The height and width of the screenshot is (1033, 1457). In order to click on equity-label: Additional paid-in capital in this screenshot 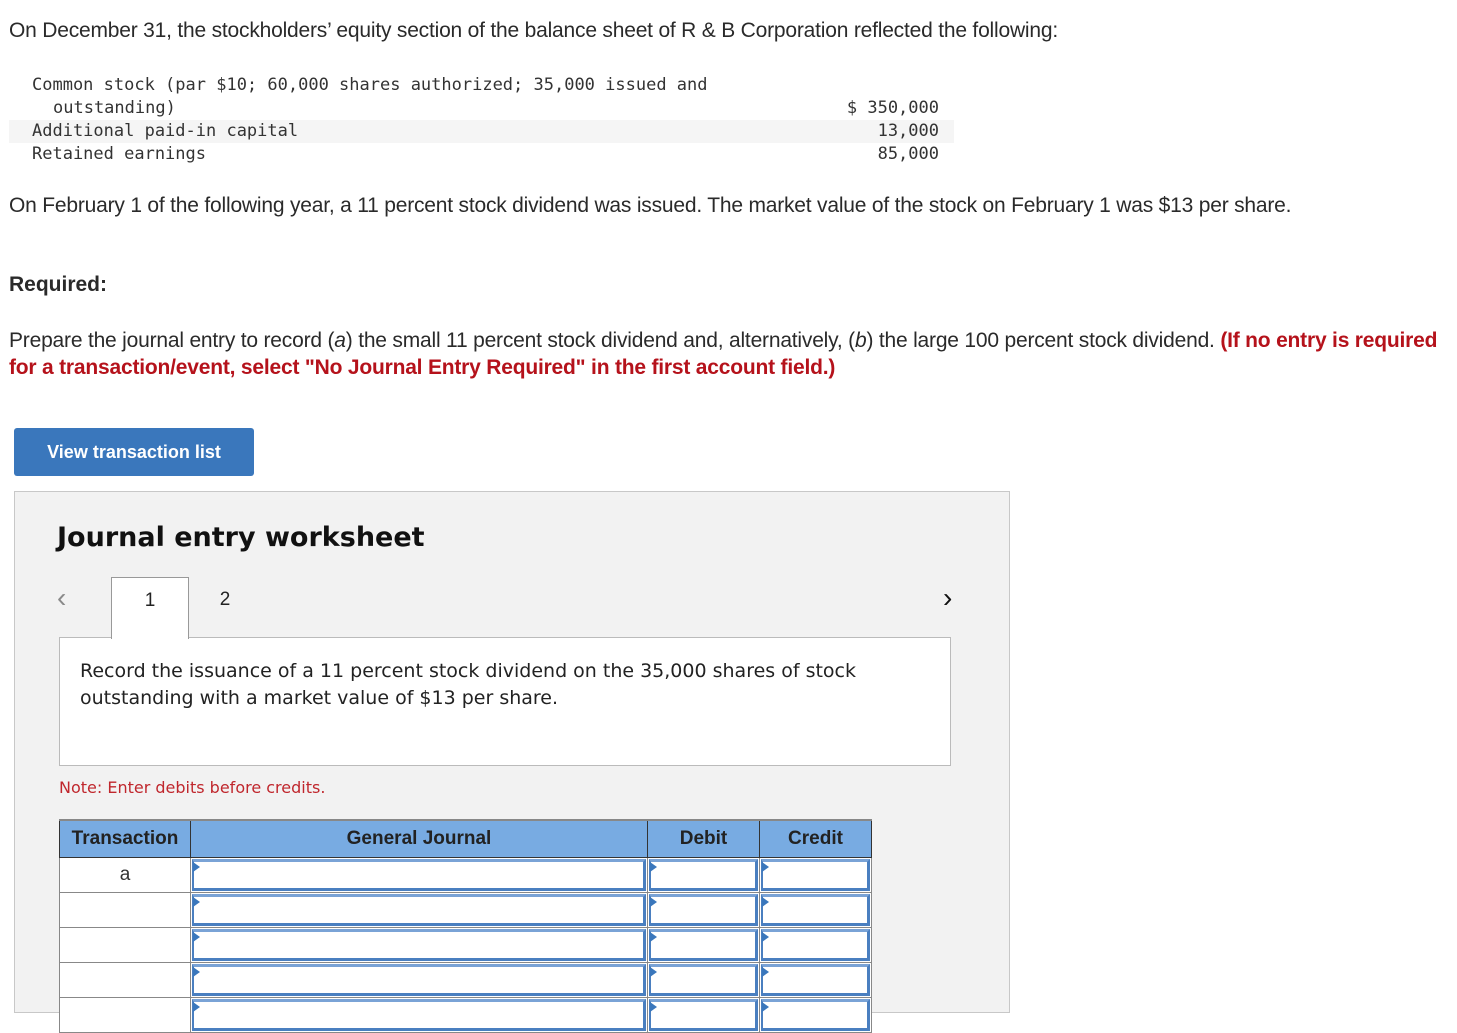, I will do `click(165, 131)`.